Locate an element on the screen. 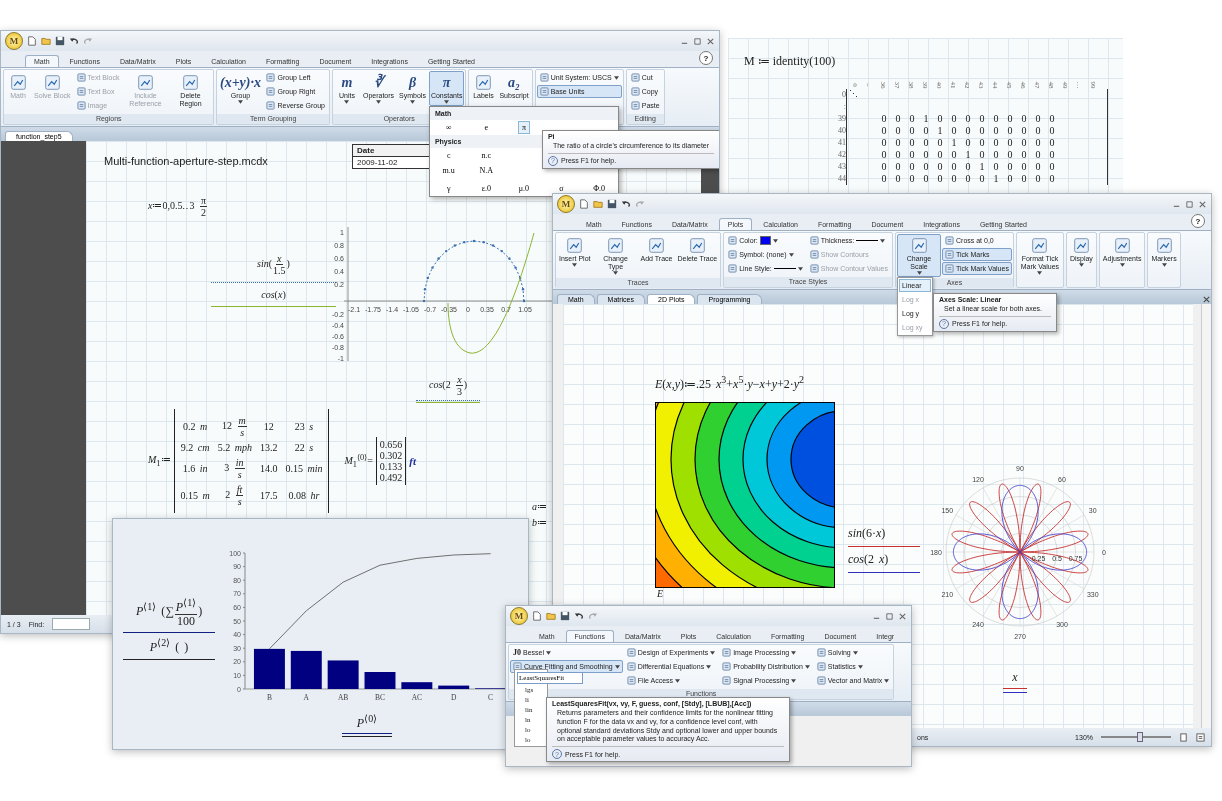 The height and width of the screenshot is (801, 1222). constant-item: c is located at coordinates (448, 155).